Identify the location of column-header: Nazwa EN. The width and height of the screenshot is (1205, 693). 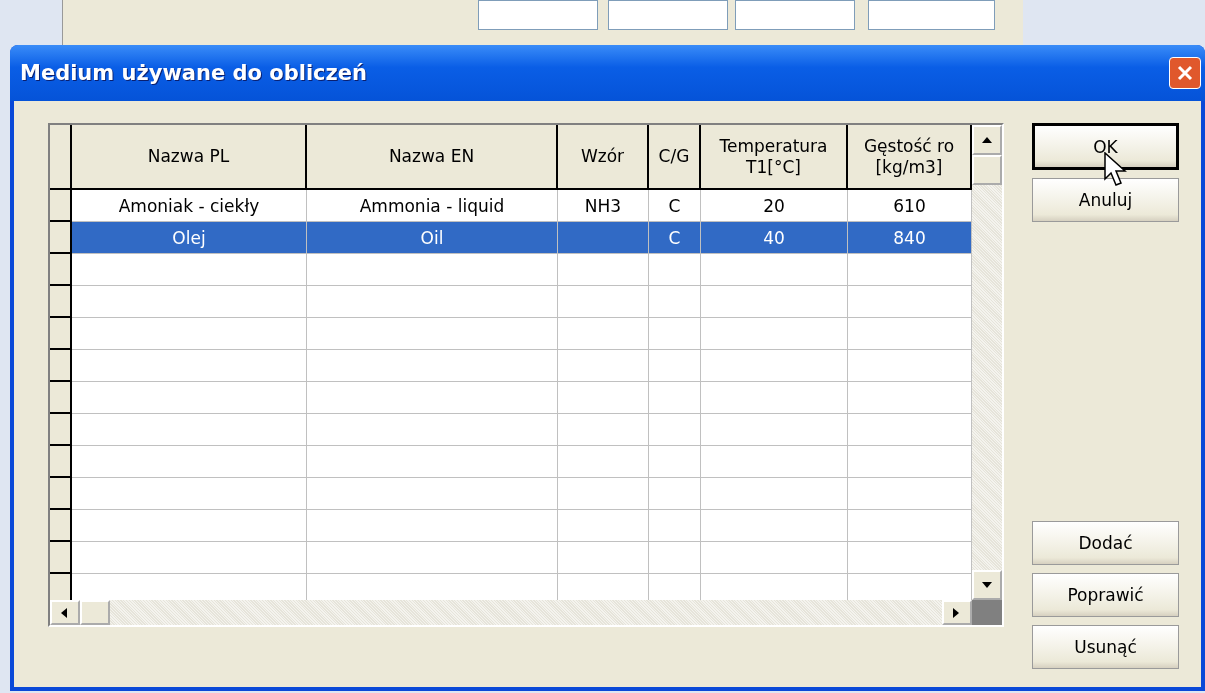
(432, 157).